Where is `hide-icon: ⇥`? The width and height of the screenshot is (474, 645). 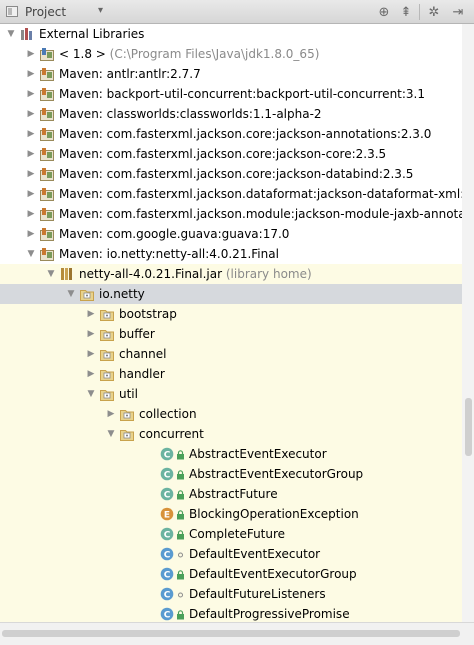 hide-icon: ⇥ is located at coordinates (458, 12).